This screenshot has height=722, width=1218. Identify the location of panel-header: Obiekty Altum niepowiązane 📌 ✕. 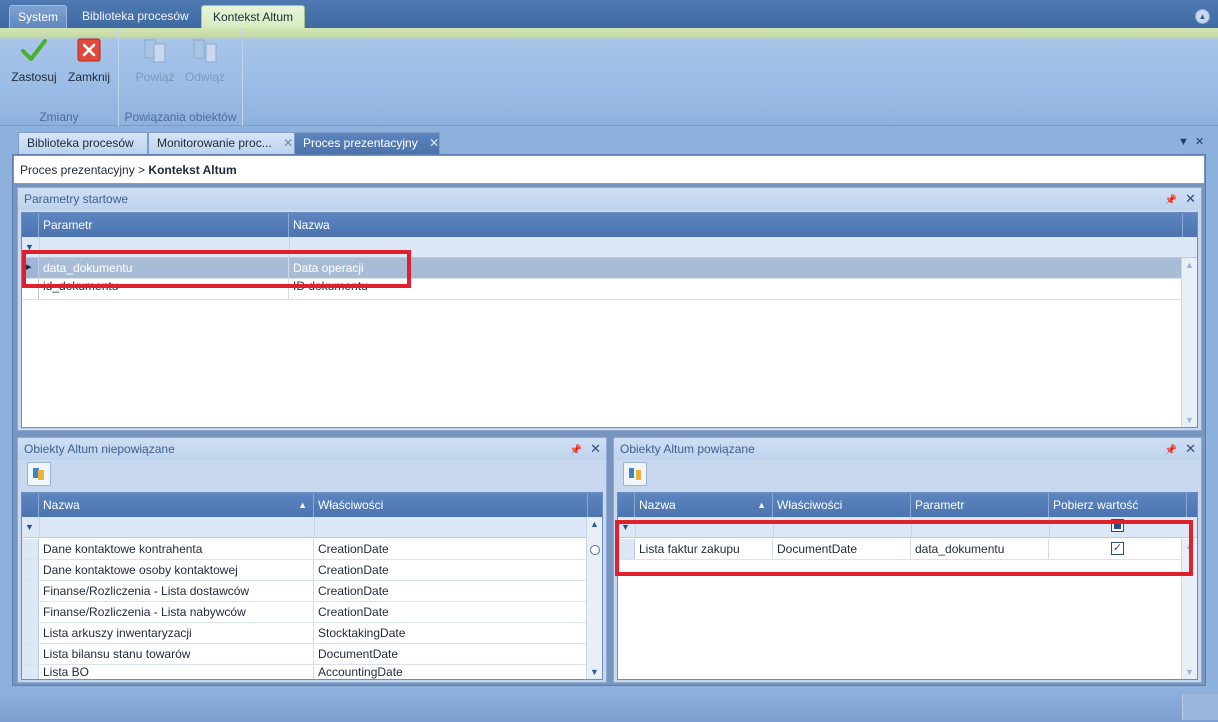
(312, 449).